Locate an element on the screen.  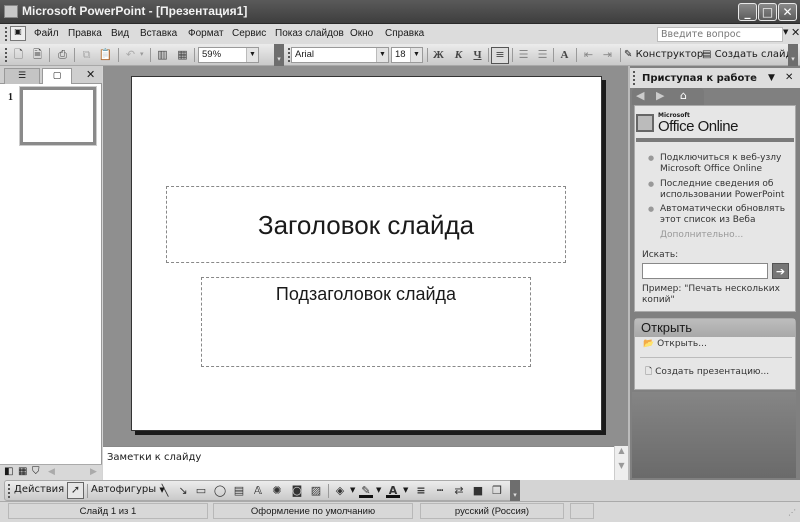
3d-style-icon: ❒ is located at coordinates (497, 491).